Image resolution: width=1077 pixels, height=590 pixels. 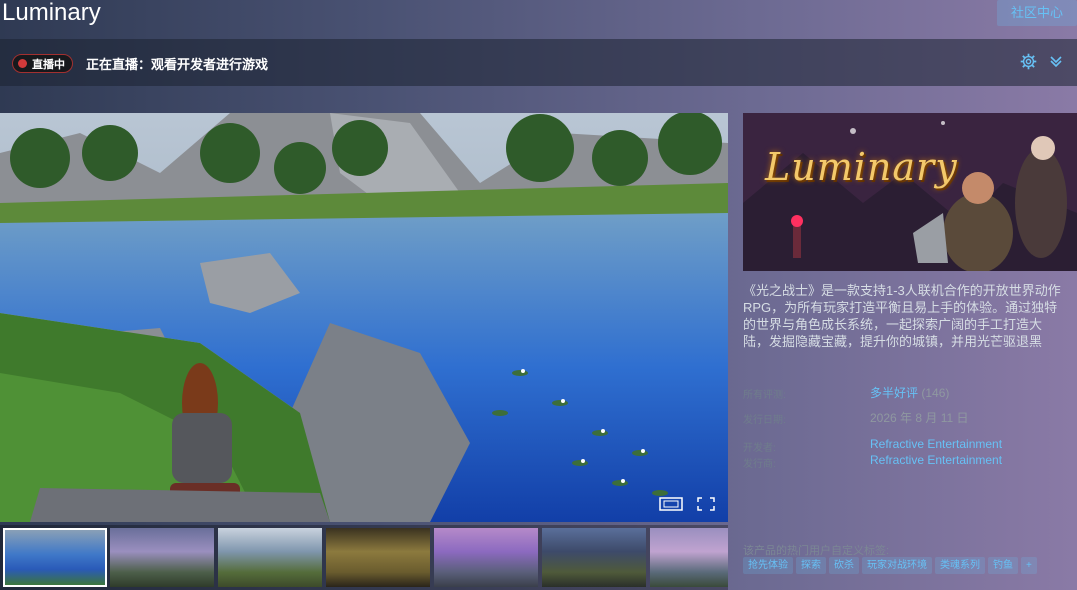 I want to click on game-capsule-image: Luminary, so click(x=910, y=192).